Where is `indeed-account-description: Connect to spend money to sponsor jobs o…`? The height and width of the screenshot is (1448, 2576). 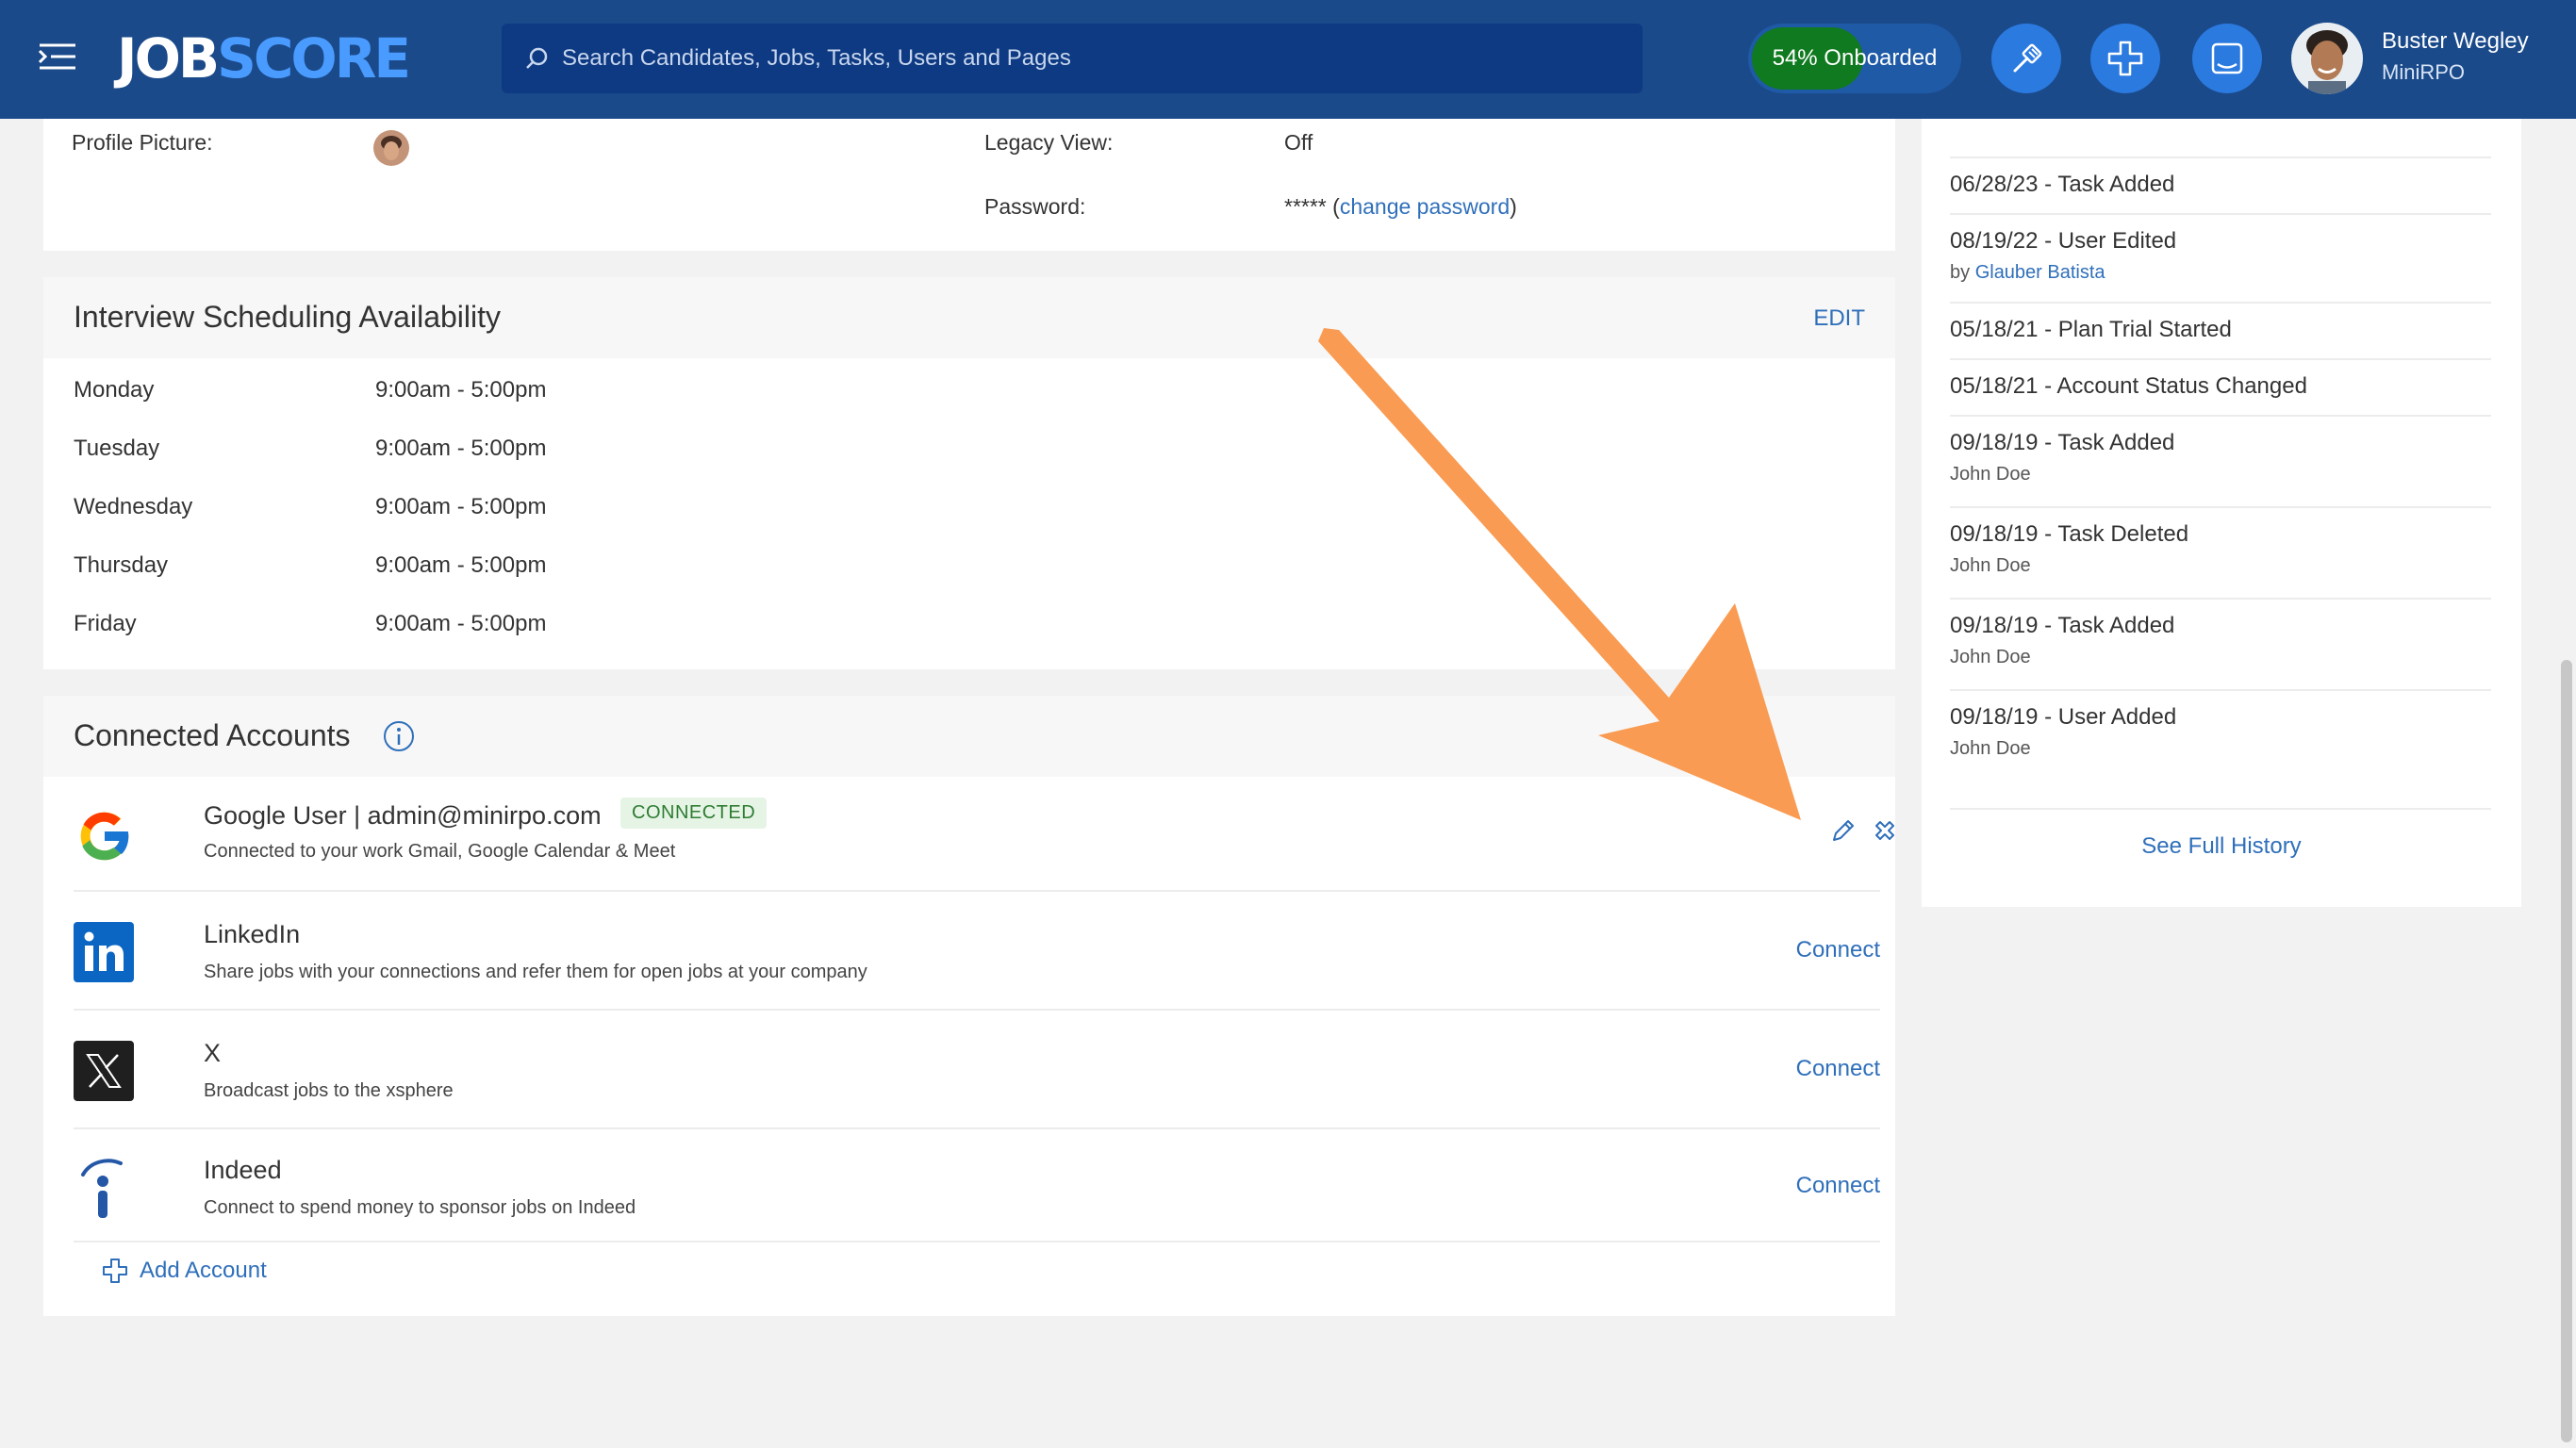 indeed-account-description: Connect to spend money to sponsor jobs o… is located at coordinates (420, 1207).